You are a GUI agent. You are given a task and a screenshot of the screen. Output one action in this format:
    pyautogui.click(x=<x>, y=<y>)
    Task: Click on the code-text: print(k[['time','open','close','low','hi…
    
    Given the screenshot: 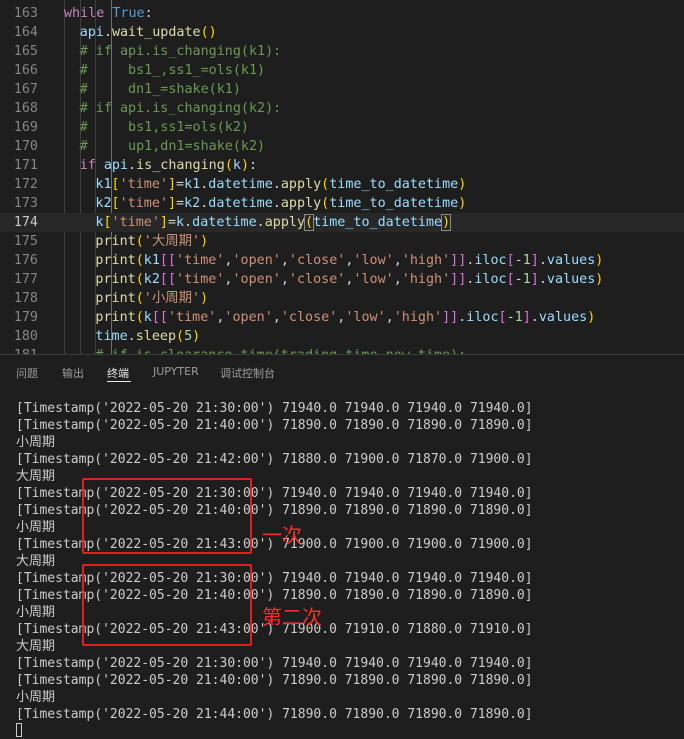 What is the action you would take?
    pyautogui.click(x=345, y=317)
    